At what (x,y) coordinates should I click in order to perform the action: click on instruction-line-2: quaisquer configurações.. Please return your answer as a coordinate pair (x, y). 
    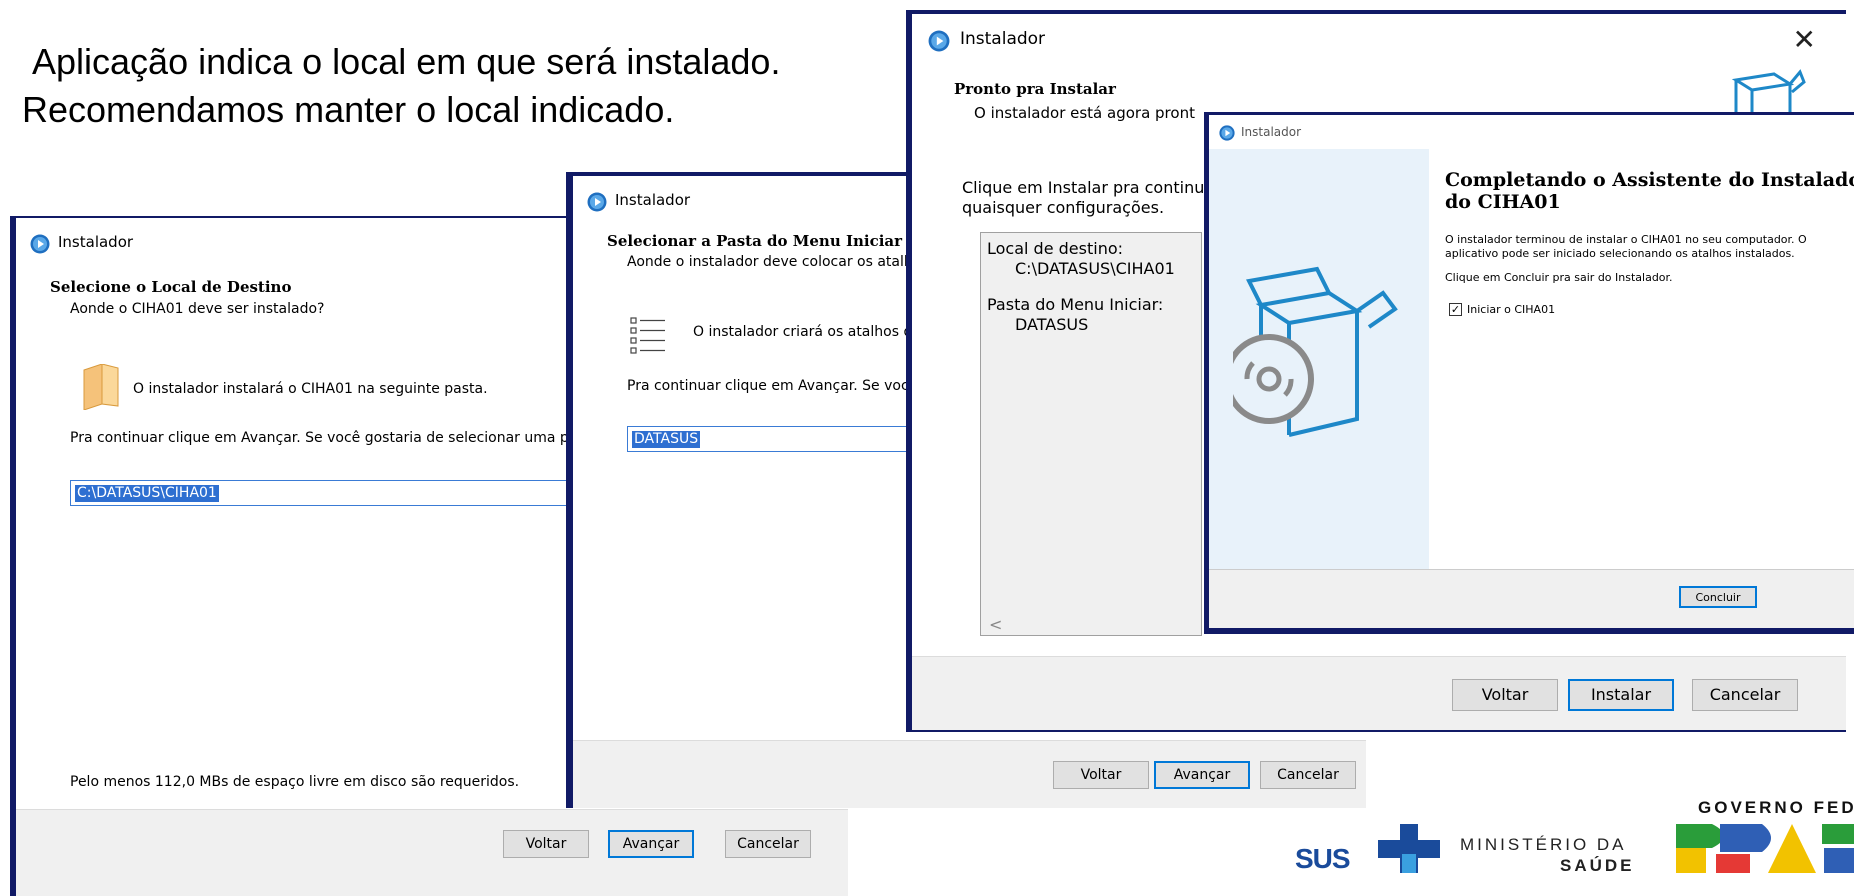
    Looking at the image, I should click on (1063, 207).